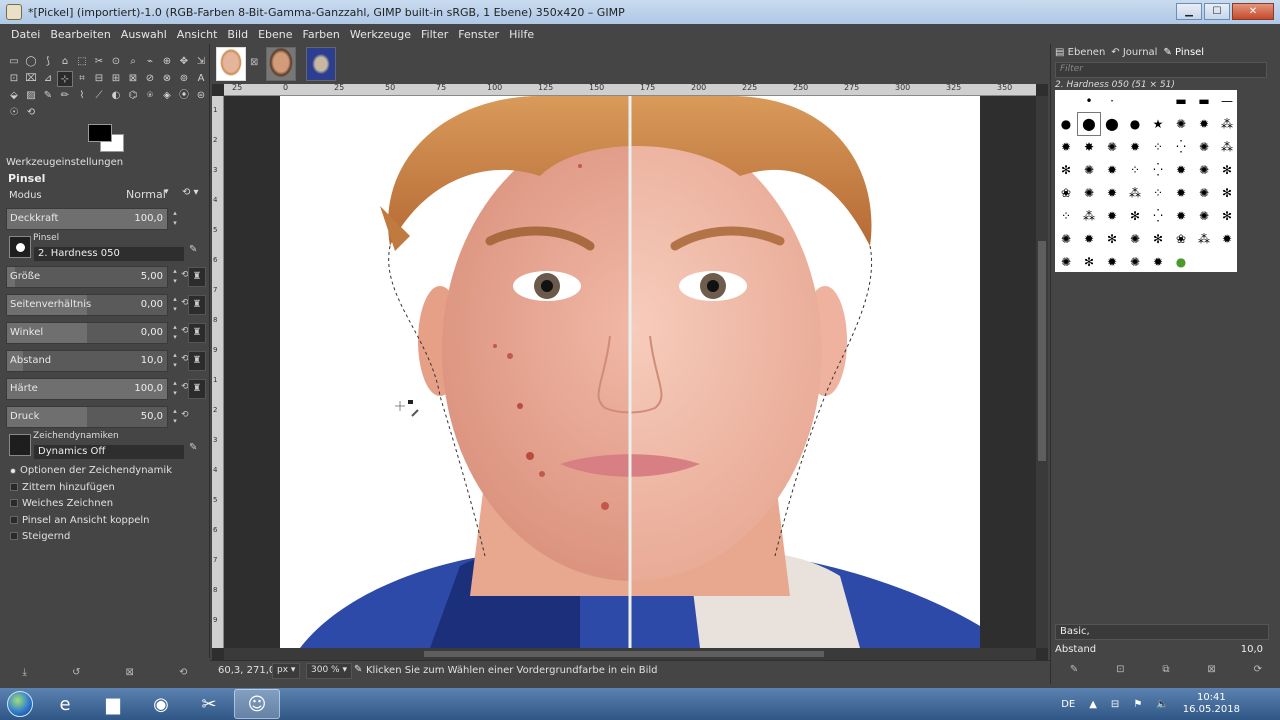 The width and height of the screenshot is (1280, 720). Describe the element at coordinates (1158, 193) in the screenshot. I see `brush-preset-icon: ⁘` at that location.